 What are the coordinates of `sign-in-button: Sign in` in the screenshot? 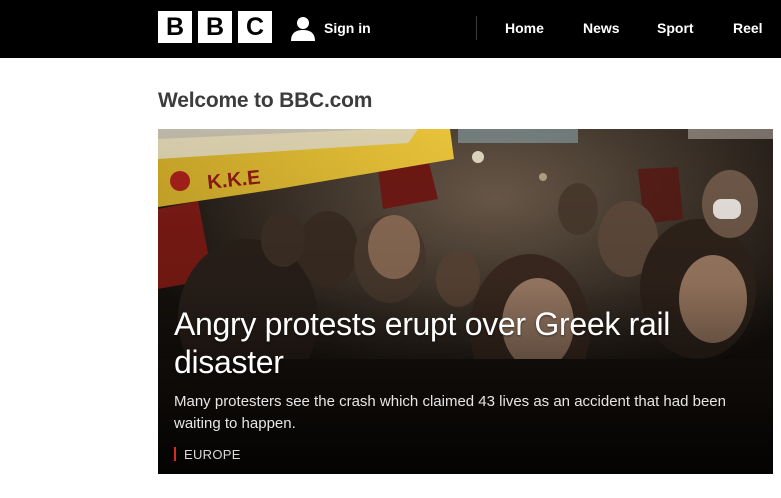 It's located at (330, 28).